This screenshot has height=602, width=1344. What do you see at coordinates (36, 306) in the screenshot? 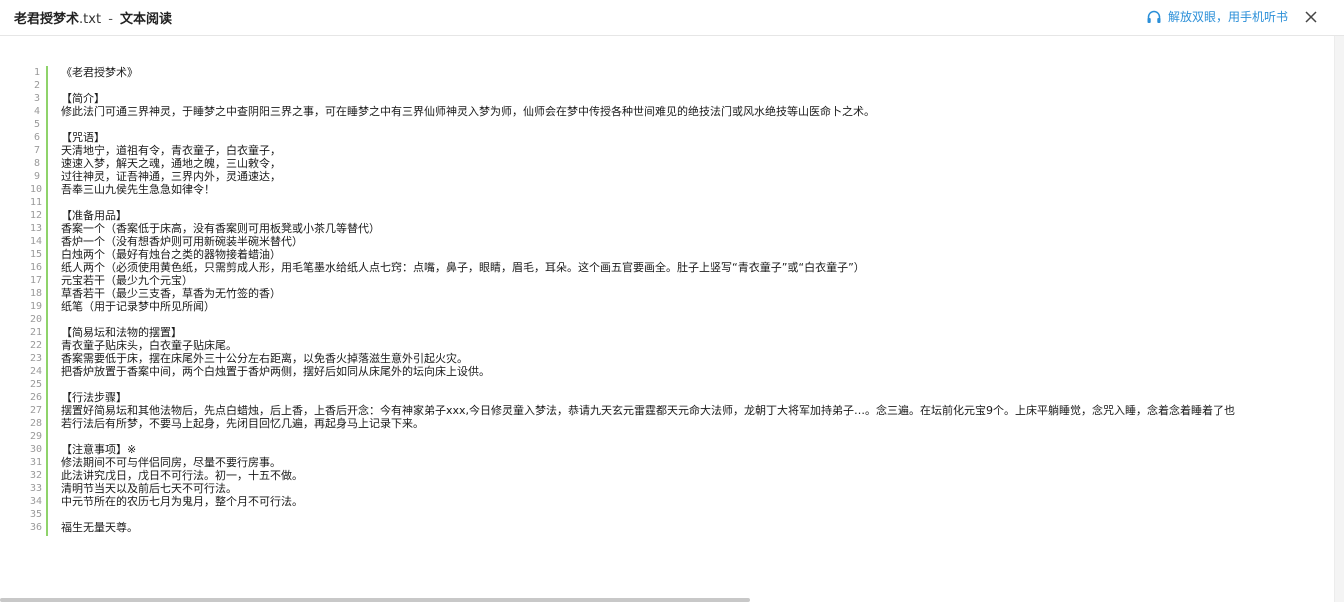
I see `line-number: 19` at bounding box center [36, 306].